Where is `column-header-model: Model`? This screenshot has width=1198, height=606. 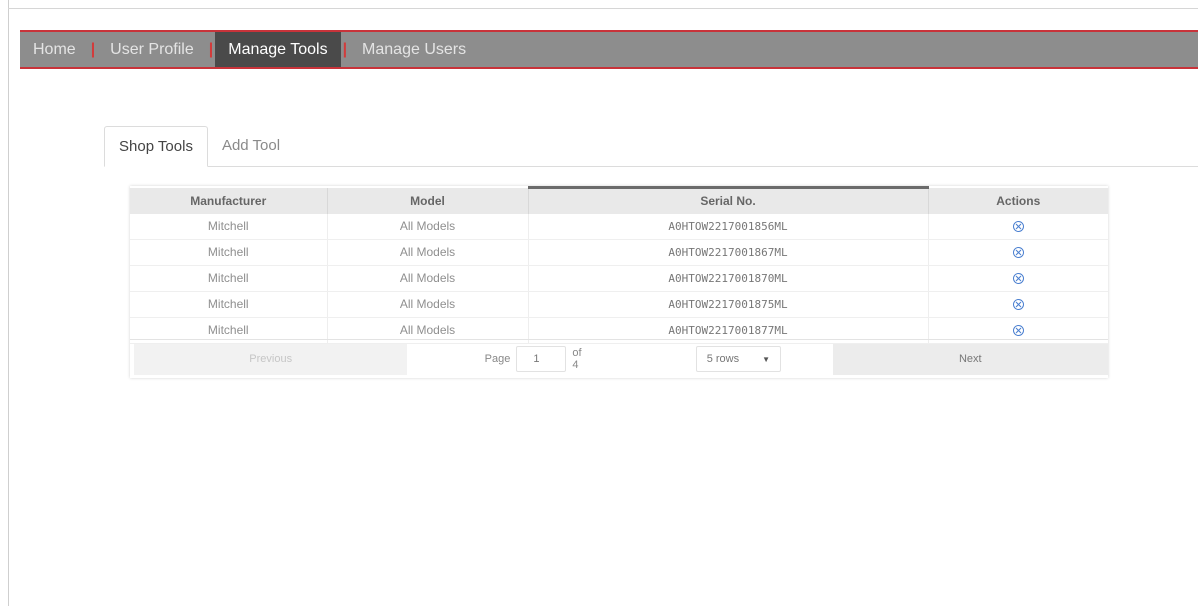 column-header-model: Model is located at coordinates (428, 200).